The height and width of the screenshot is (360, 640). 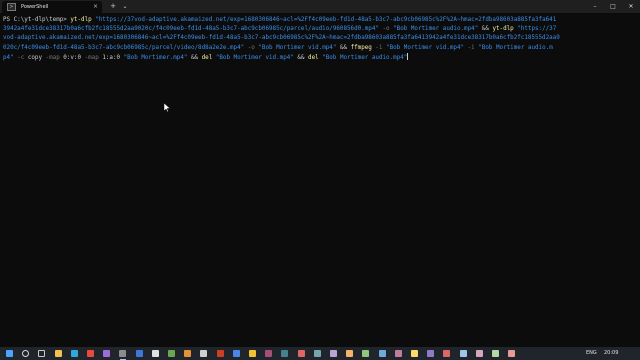 I want to click on powershell-icon: >, so click(x=11, y=7).